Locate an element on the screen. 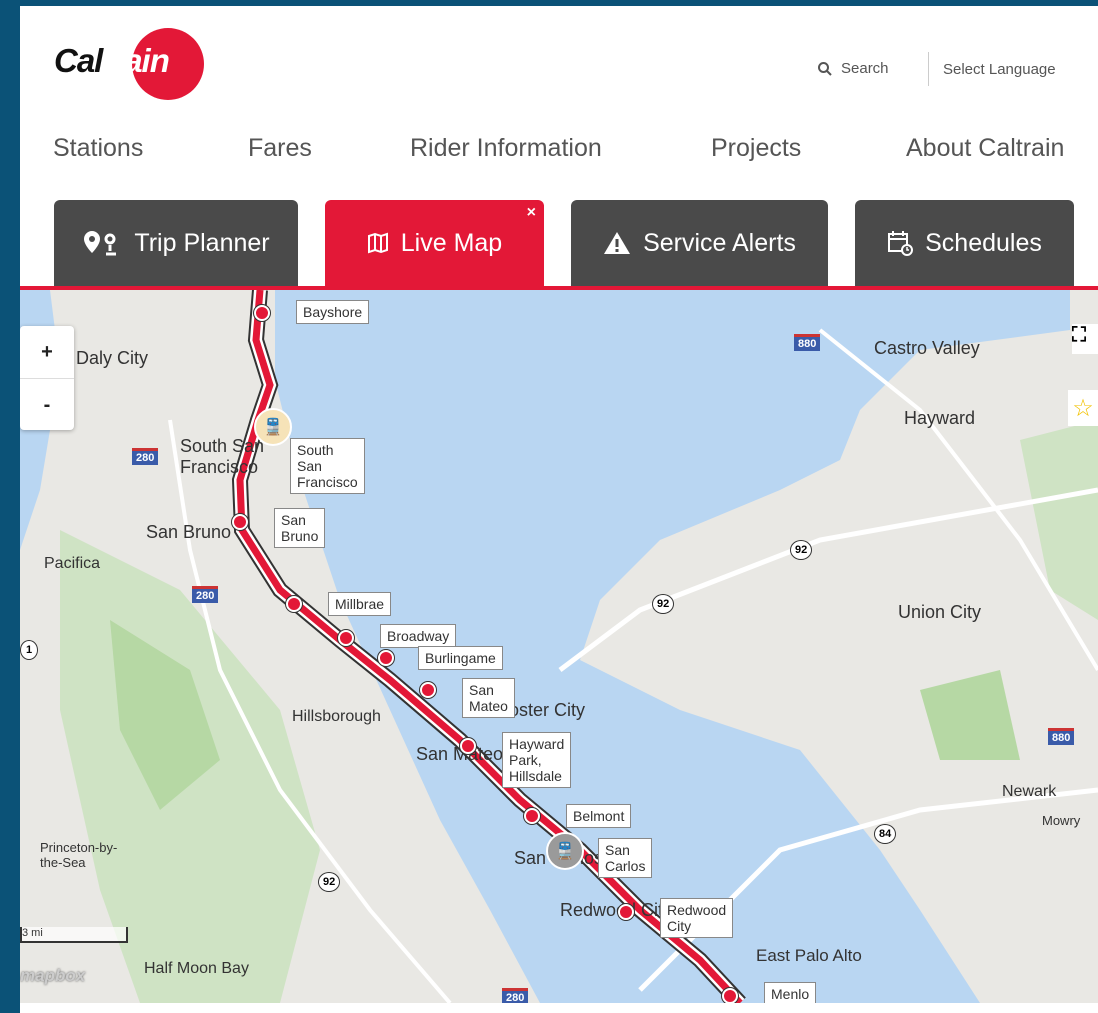  zoom-out-button: - is located at coordinates (47, 405).